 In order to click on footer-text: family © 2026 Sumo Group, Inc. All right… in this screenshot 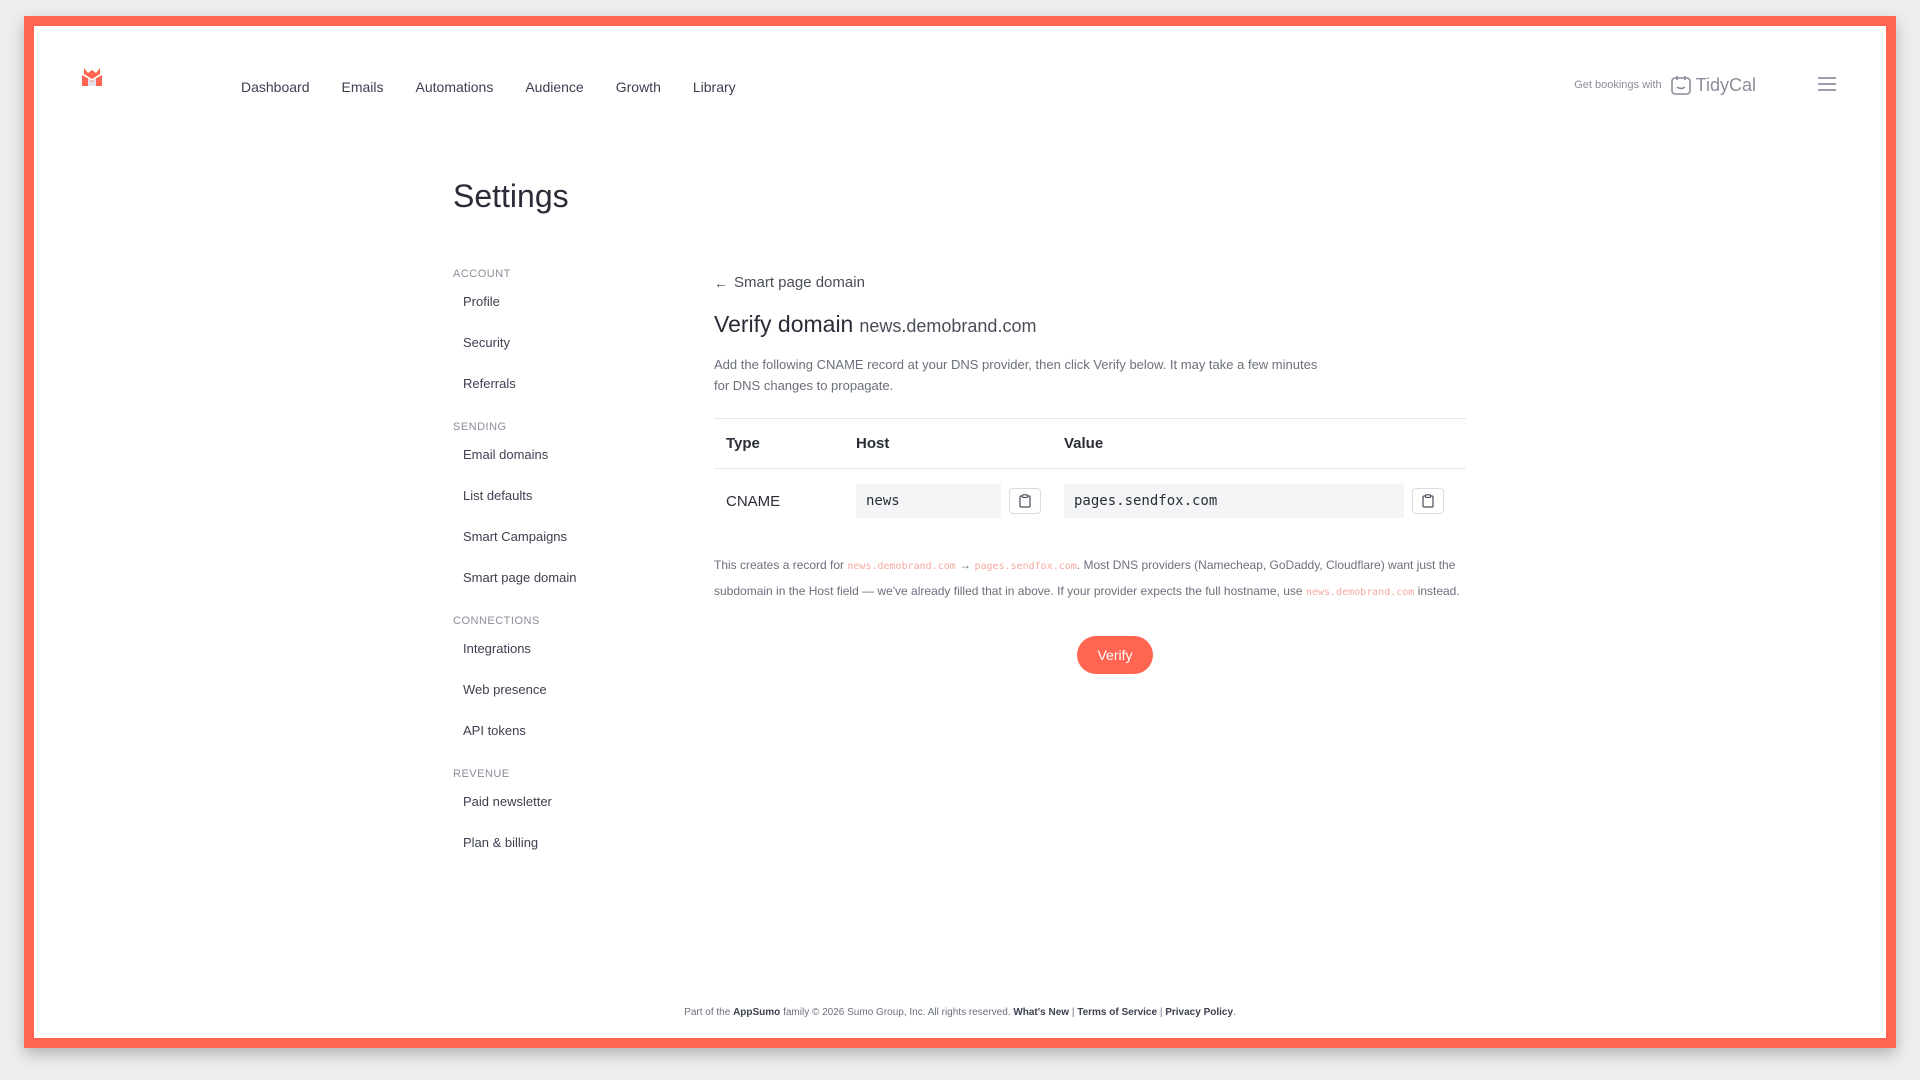, I will do `click(897, 1012)`.